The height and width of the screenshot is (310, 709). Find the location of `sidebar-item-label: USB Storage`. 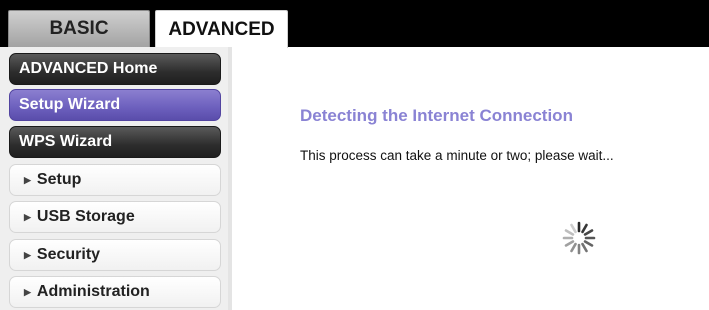

sidebar-item-label: USB Storage is located at coordinates (85, 216).